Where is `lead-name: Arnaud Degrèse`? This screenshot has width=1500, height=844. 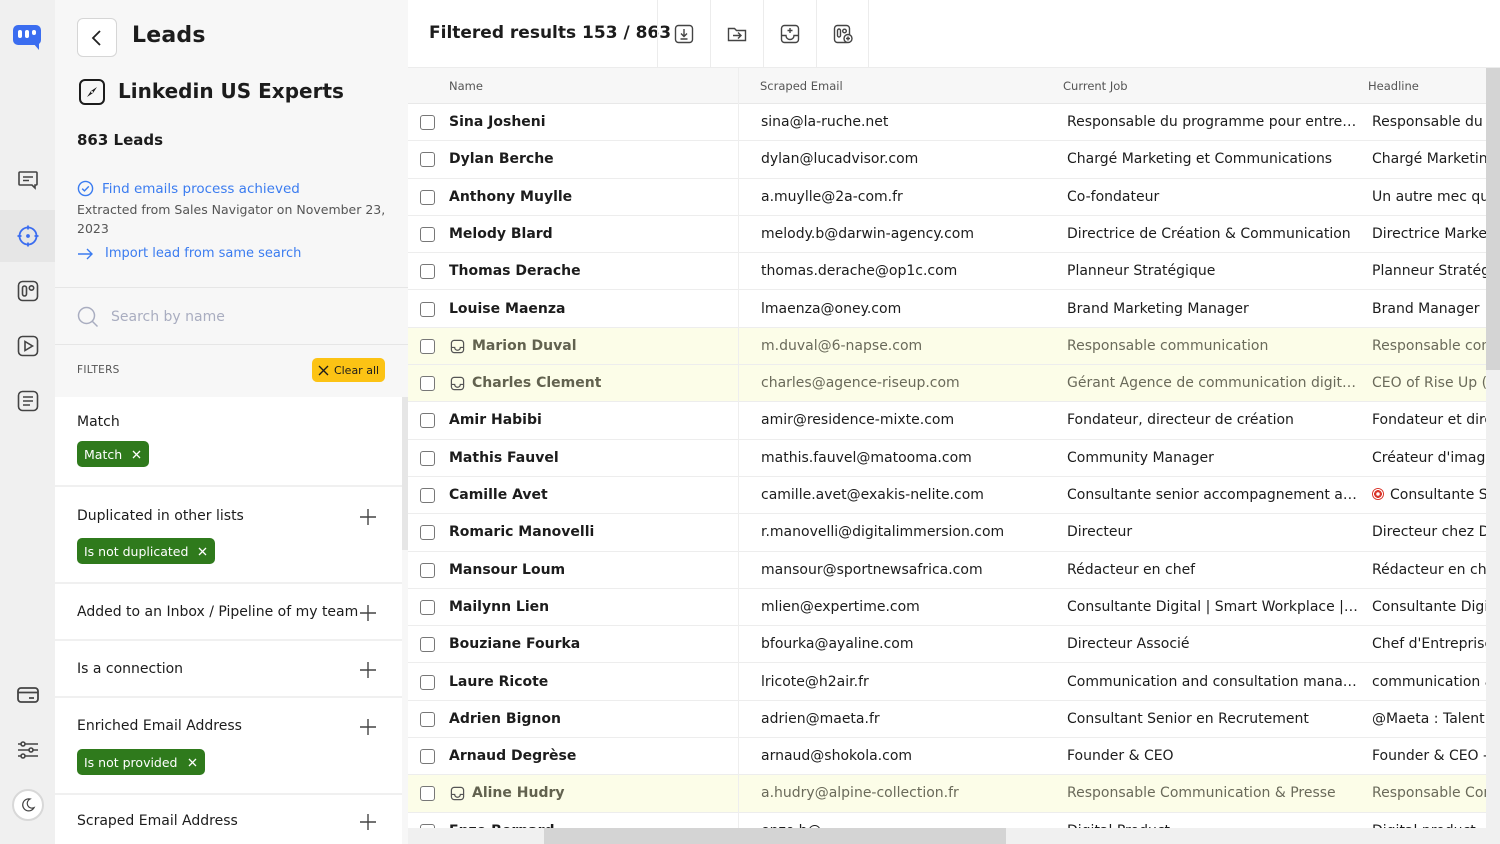 lead-name: Arnaud Degrèse is located at coordinates (512, 756).